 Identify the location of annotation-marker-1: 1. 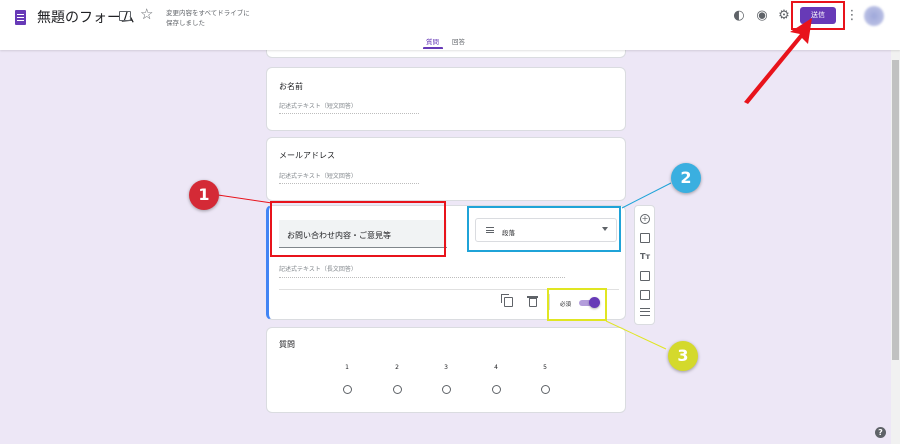
(204, 195).